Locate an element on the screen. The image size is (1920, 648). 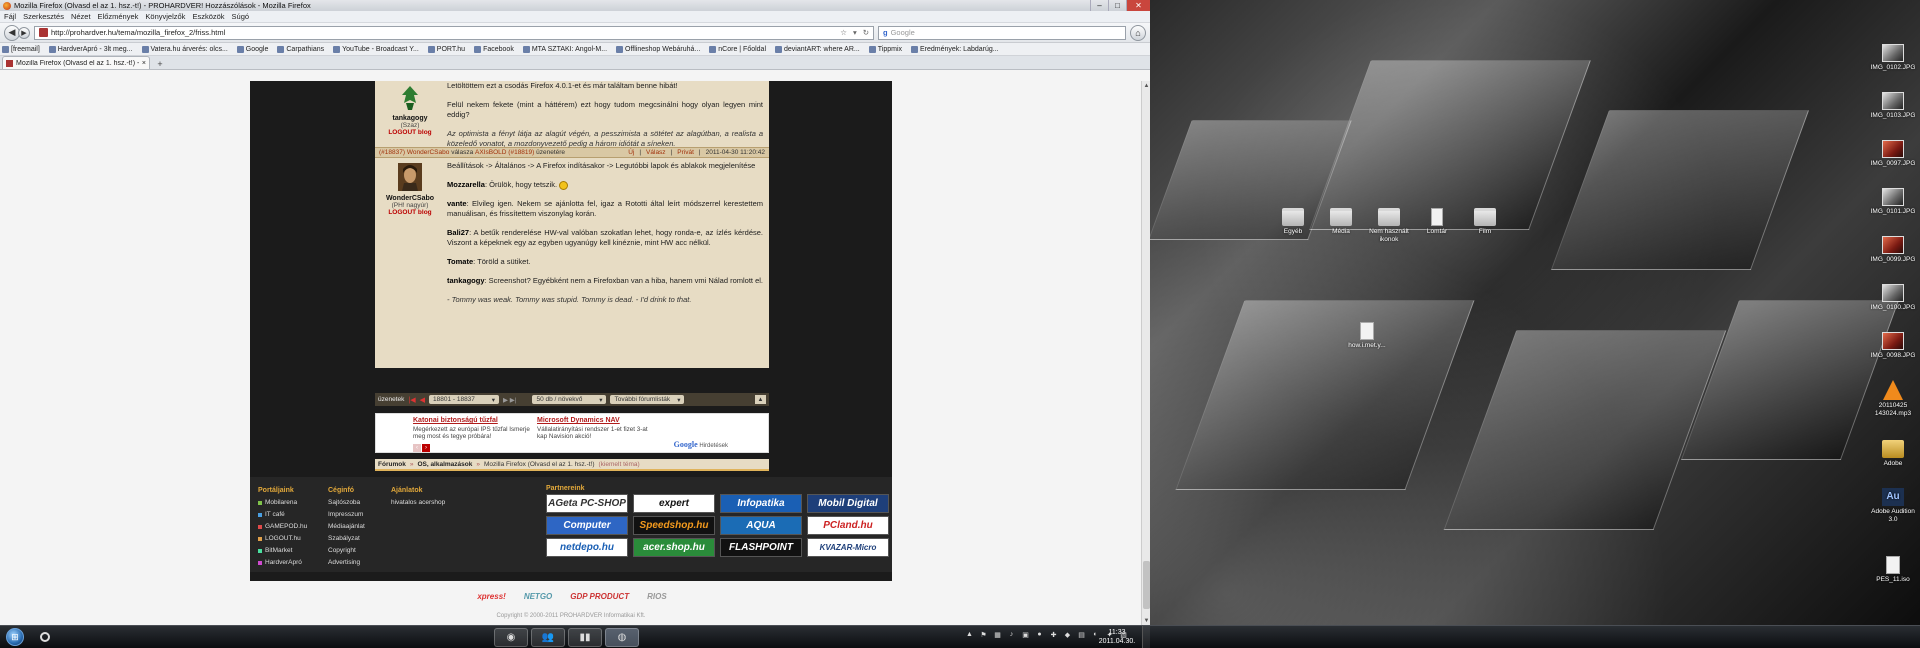
network-icon: ▦ is located at coordinates (997, 634).